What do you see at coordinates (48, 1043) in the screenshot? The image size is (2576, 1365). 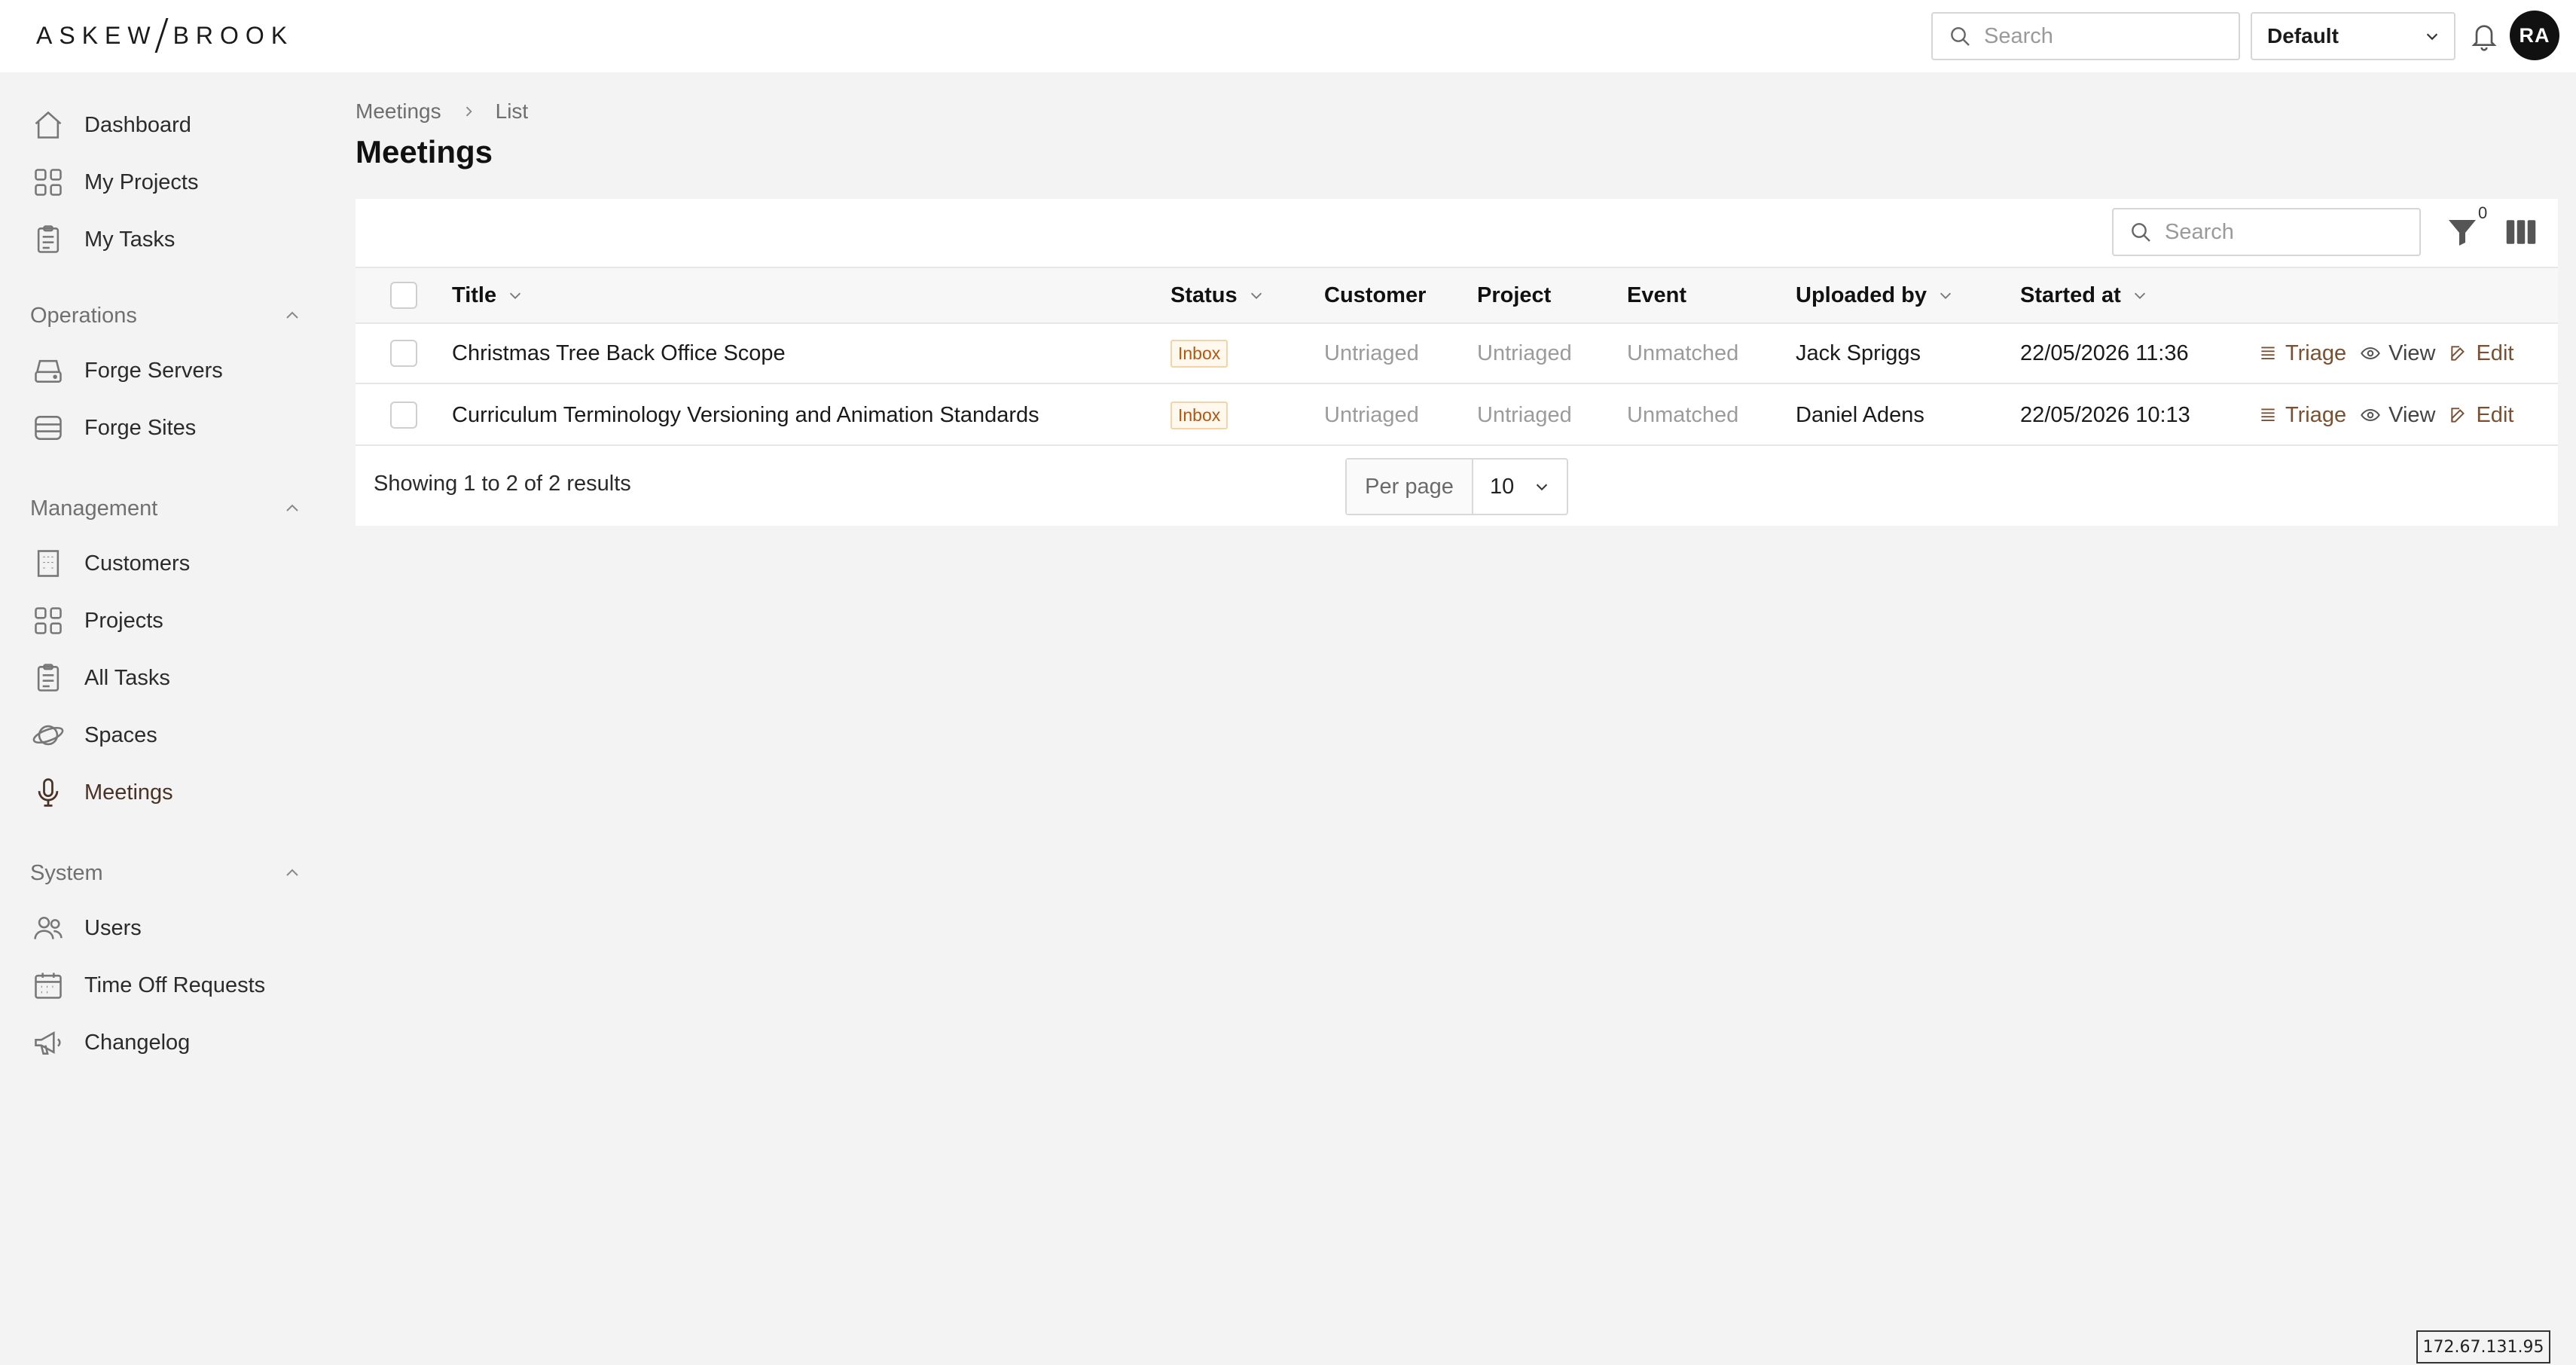 I see `megaphone-icon` at bounding box center [48, 1043].